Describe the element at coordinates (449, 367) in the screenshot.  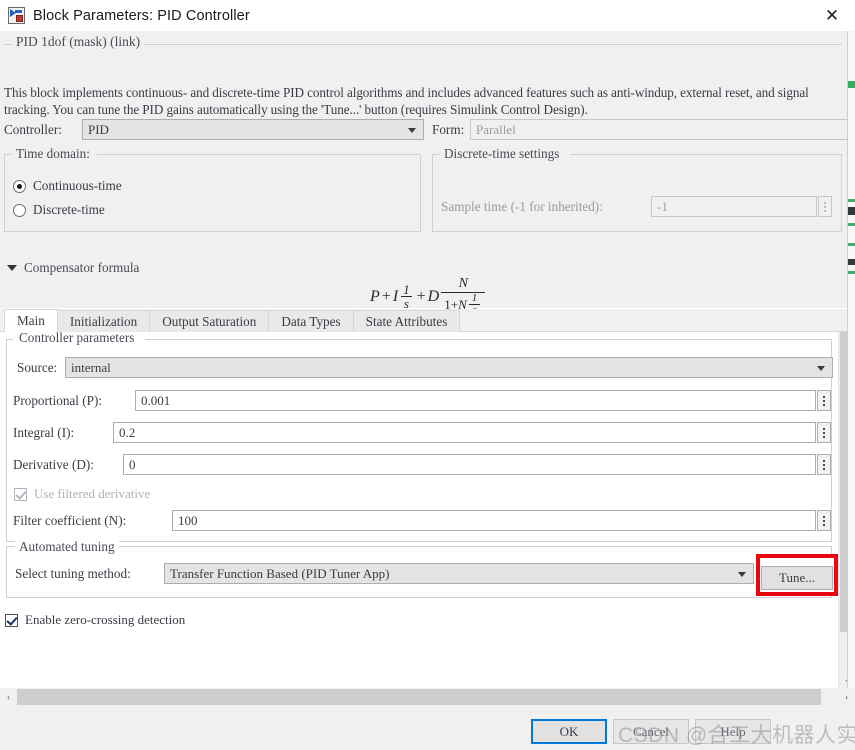
I see `source-select: internal` at that location.